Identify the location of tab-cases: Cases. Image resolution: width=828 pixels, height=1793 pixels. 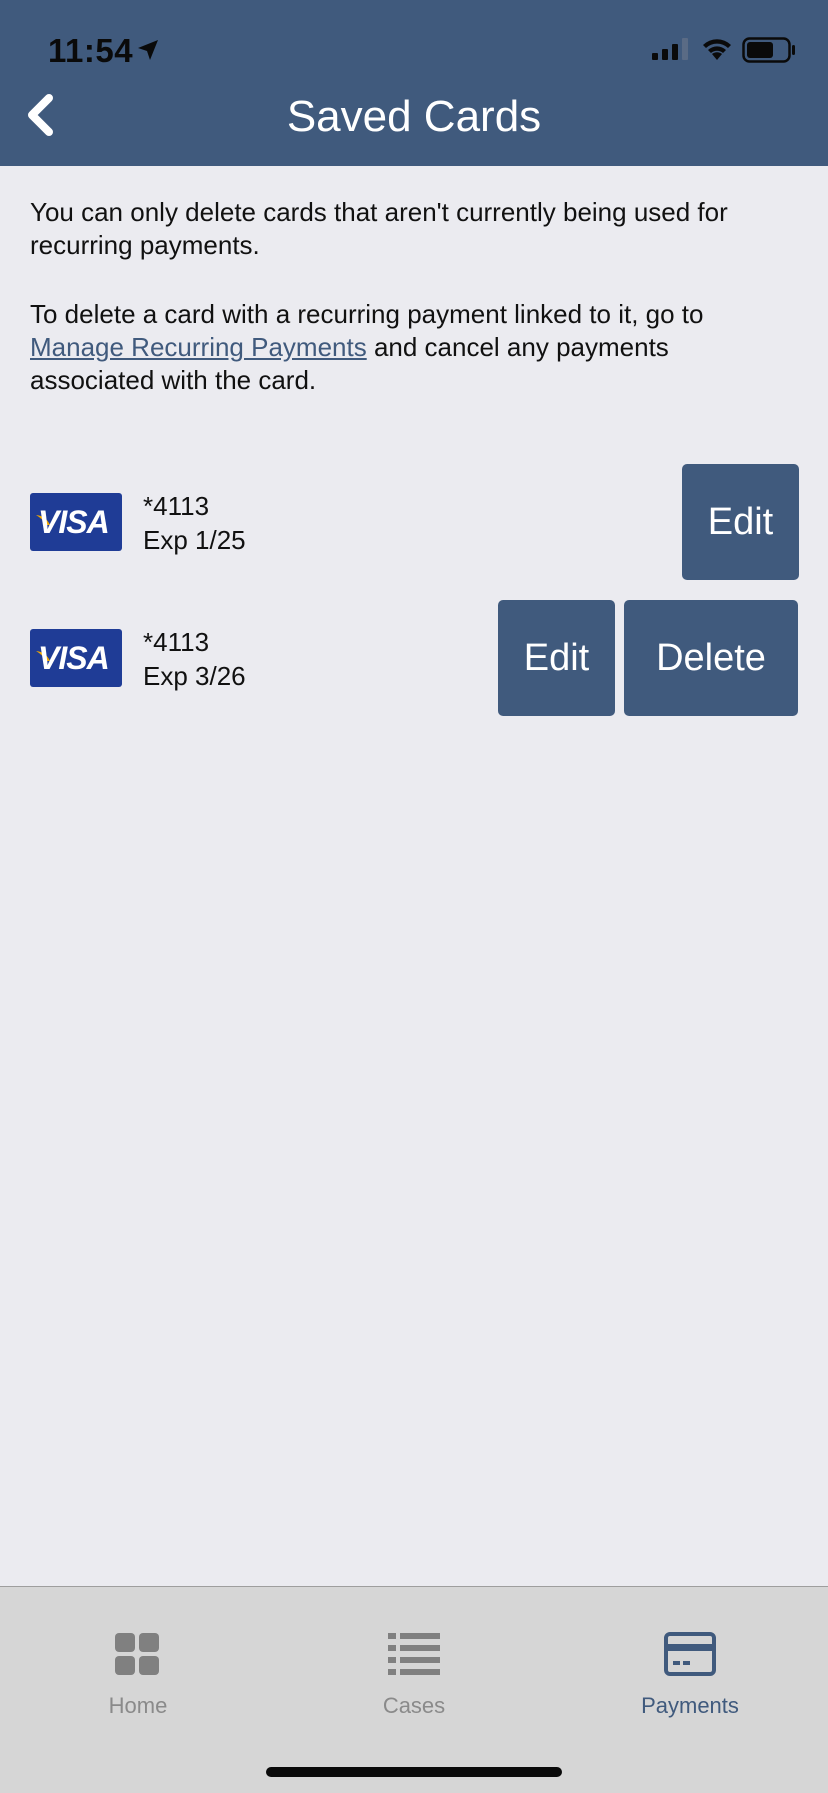
(414, 1657).